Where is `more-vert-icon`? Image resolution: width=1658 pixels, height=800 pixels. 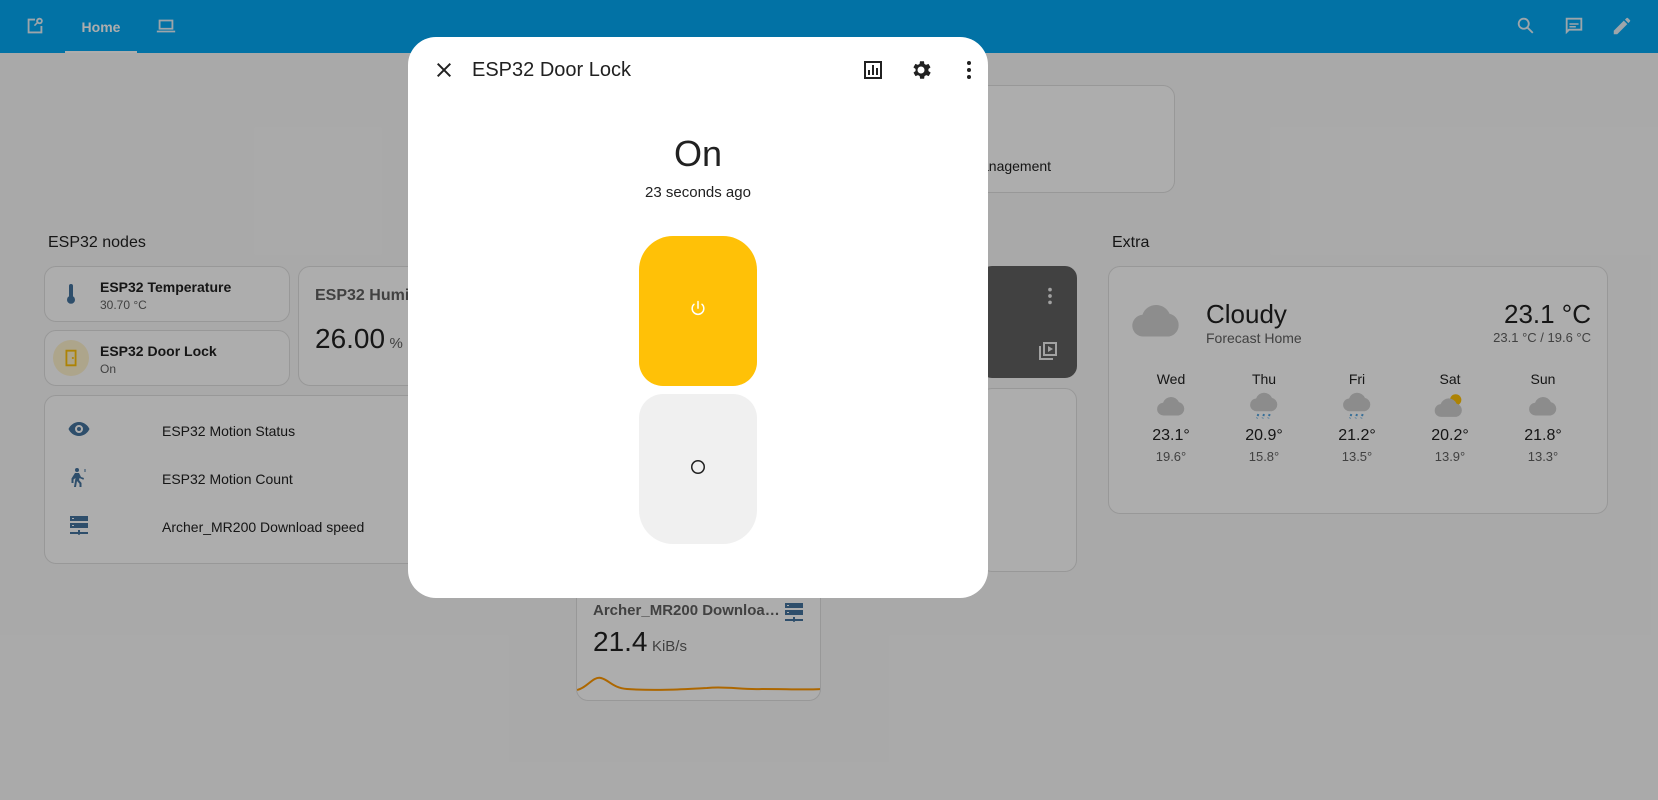
more-vert-icon is located at coordinates (969, 72).